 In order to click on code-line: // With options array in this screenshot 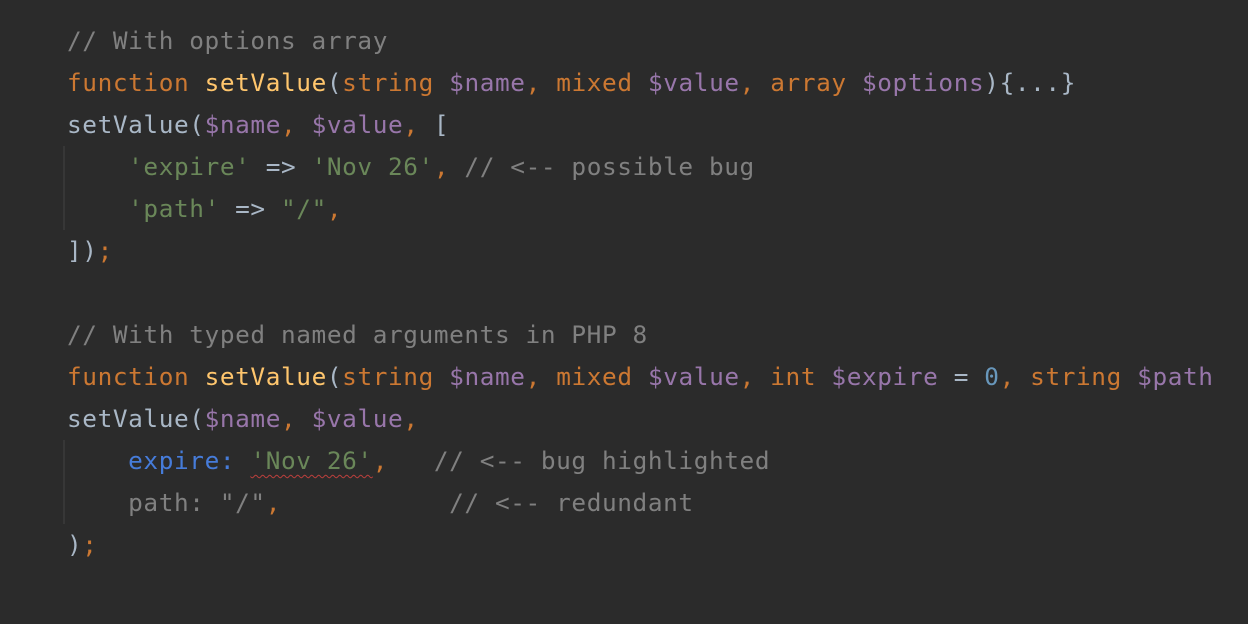, I will do `click(227, 41)`.